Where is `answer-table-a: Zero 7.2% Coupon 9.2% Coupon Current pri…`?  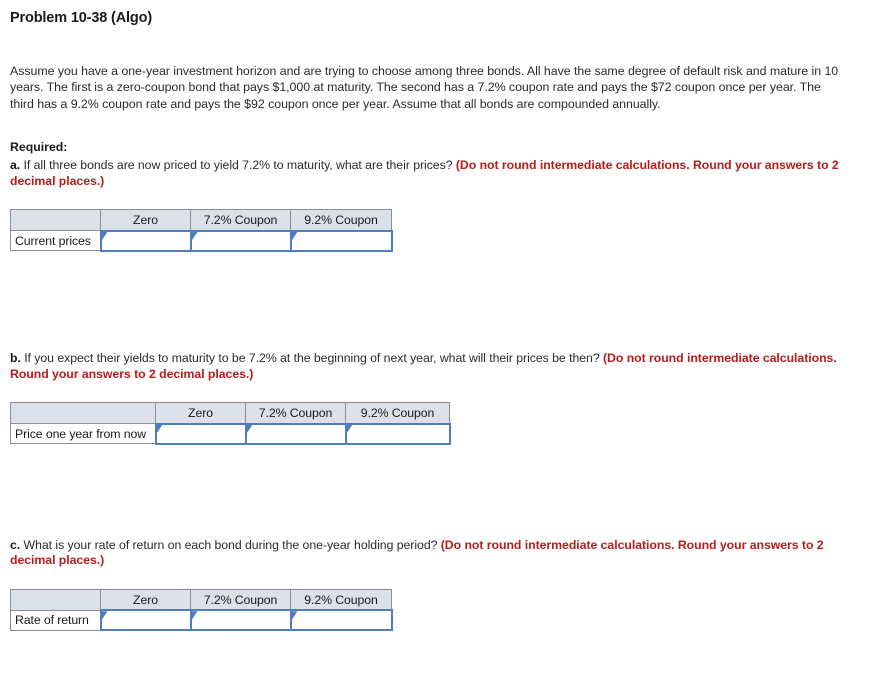
answer-table-a: Zero 7.2% Coupon 9.2% Coupon Current pri… is located at coordinates (201, 230).